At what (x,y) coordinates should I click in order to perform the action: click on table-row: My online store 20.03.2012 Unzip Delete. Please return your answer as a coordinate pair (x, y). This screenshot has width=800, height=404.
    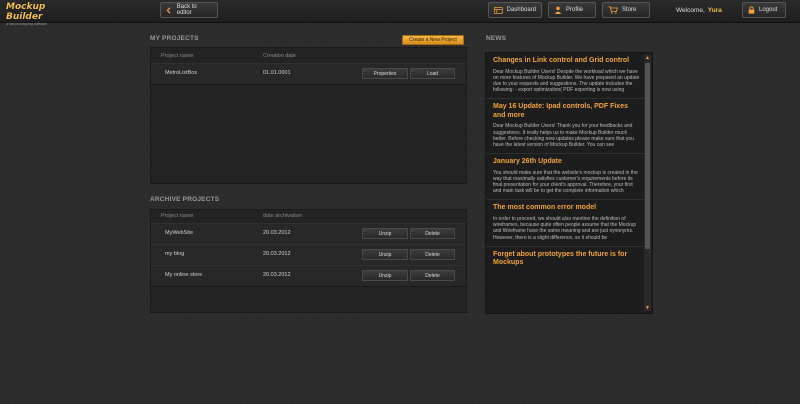
    Looking at the image, I should click on (308, 276).